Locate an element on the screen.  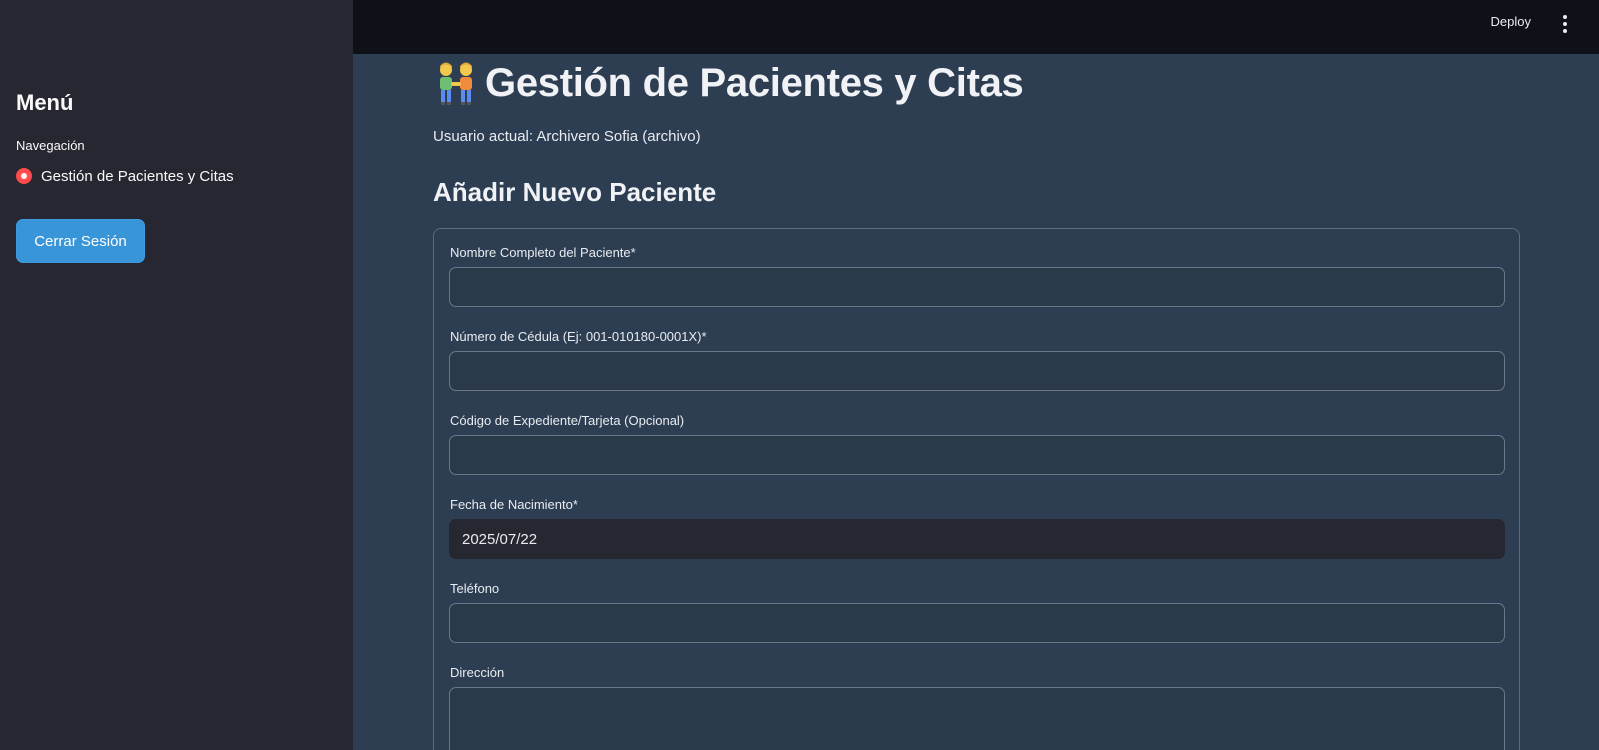
id-number-label: Número de Cédula (Ej: 001-010180-0001X)* is located at coordinates (578, 336).